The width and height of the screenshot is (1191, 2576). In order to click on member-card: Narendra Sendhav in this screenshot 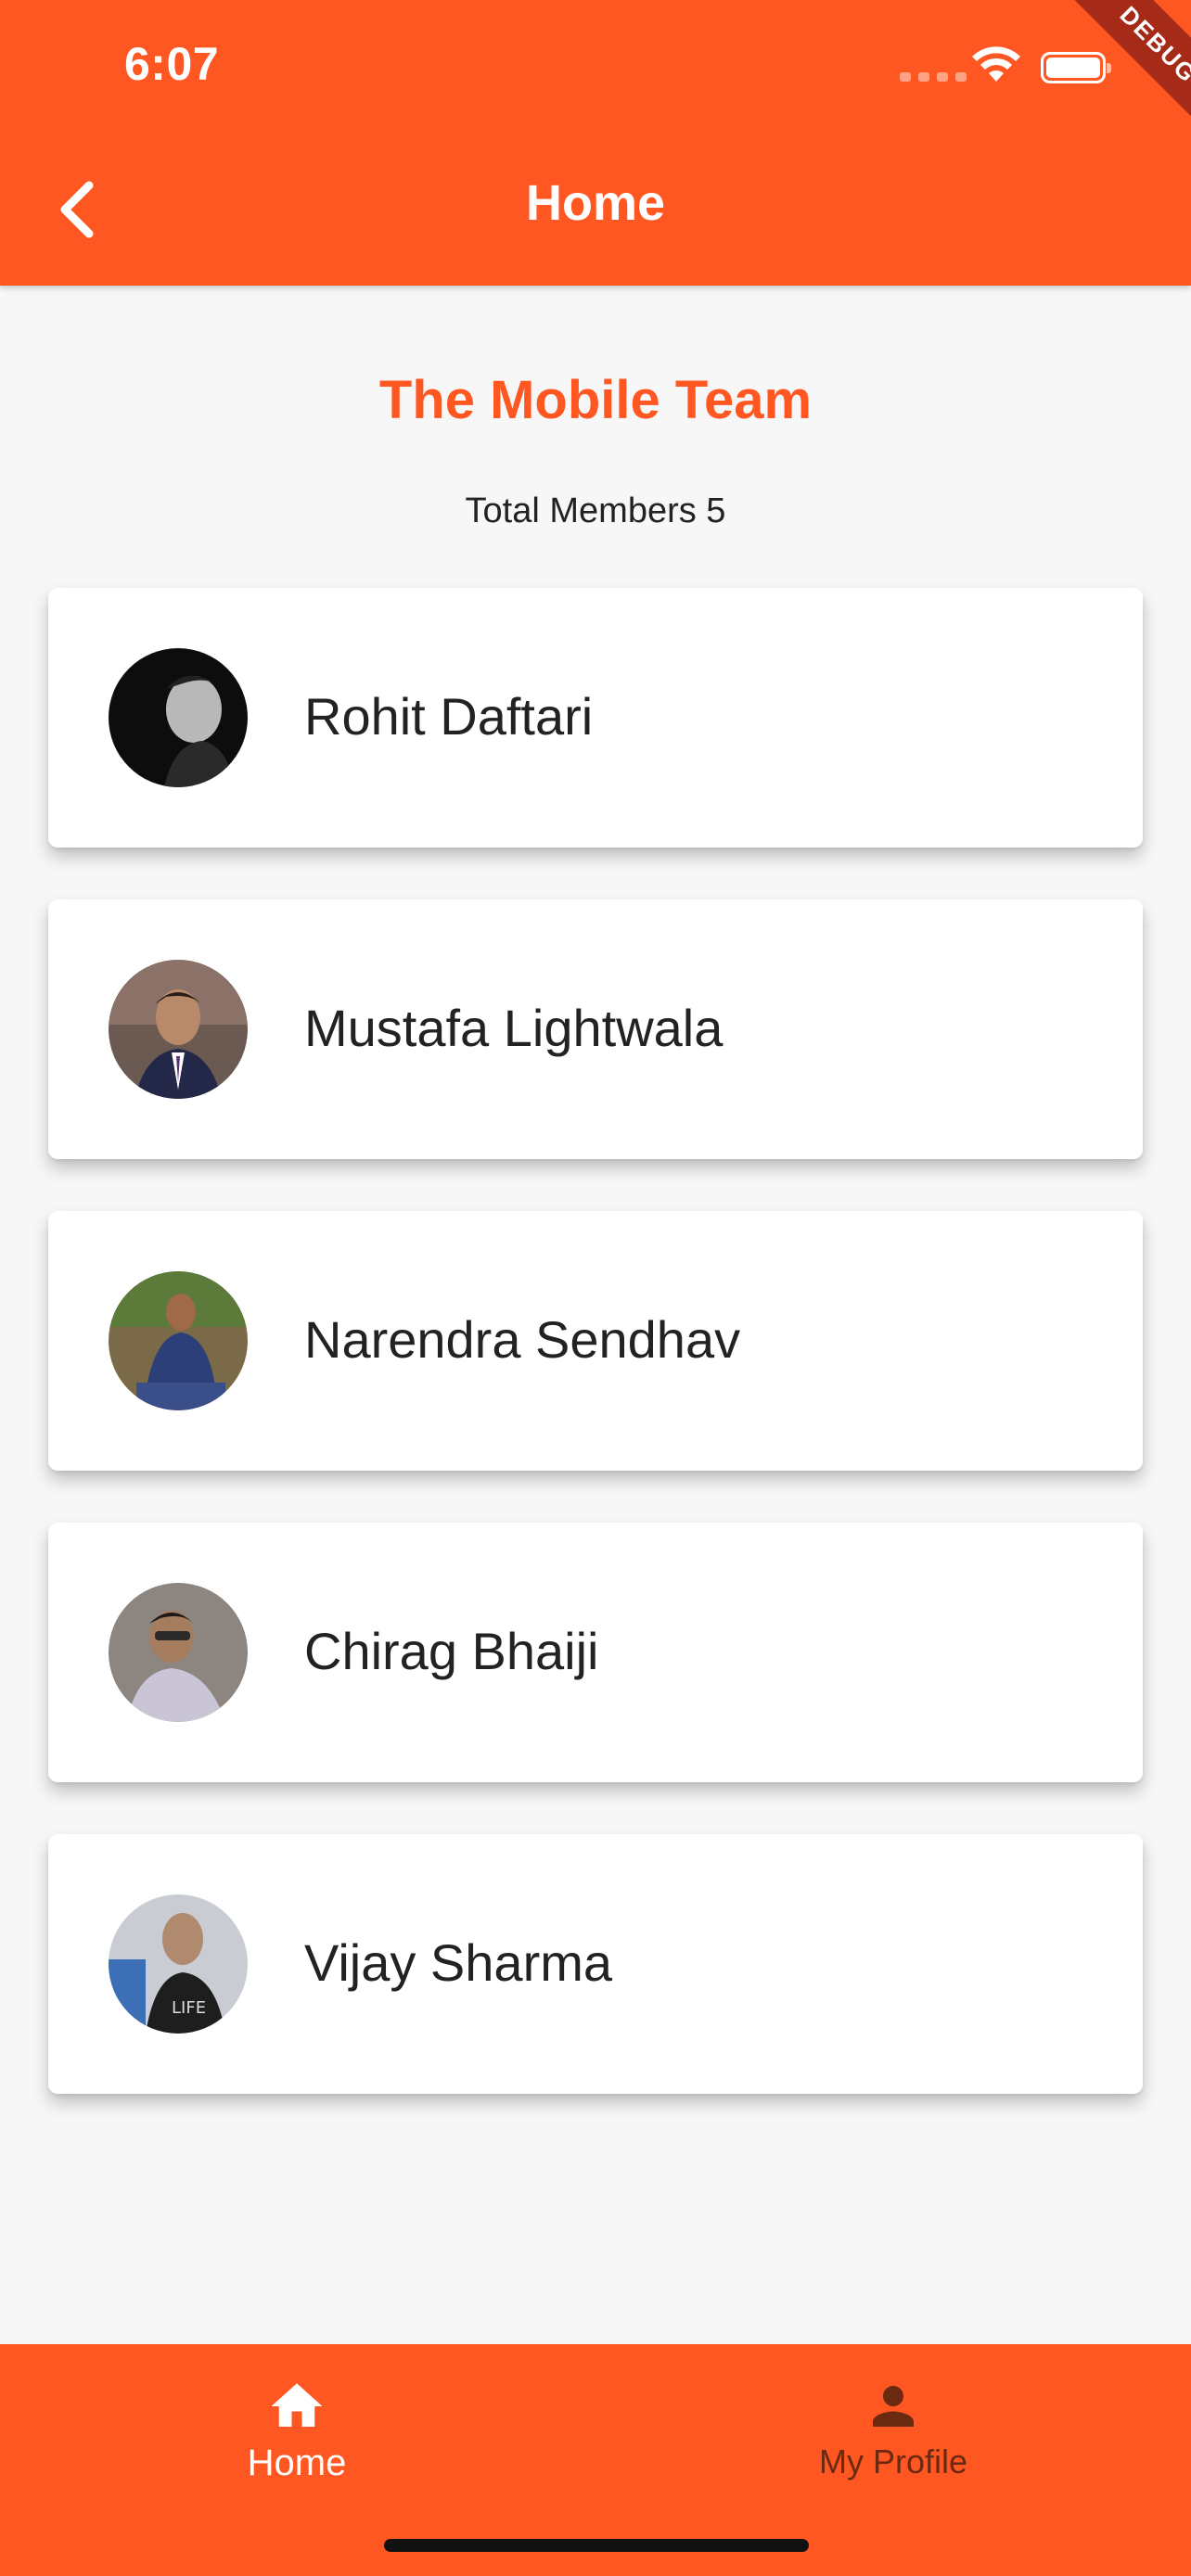, I will do `click(595, 1341)`.